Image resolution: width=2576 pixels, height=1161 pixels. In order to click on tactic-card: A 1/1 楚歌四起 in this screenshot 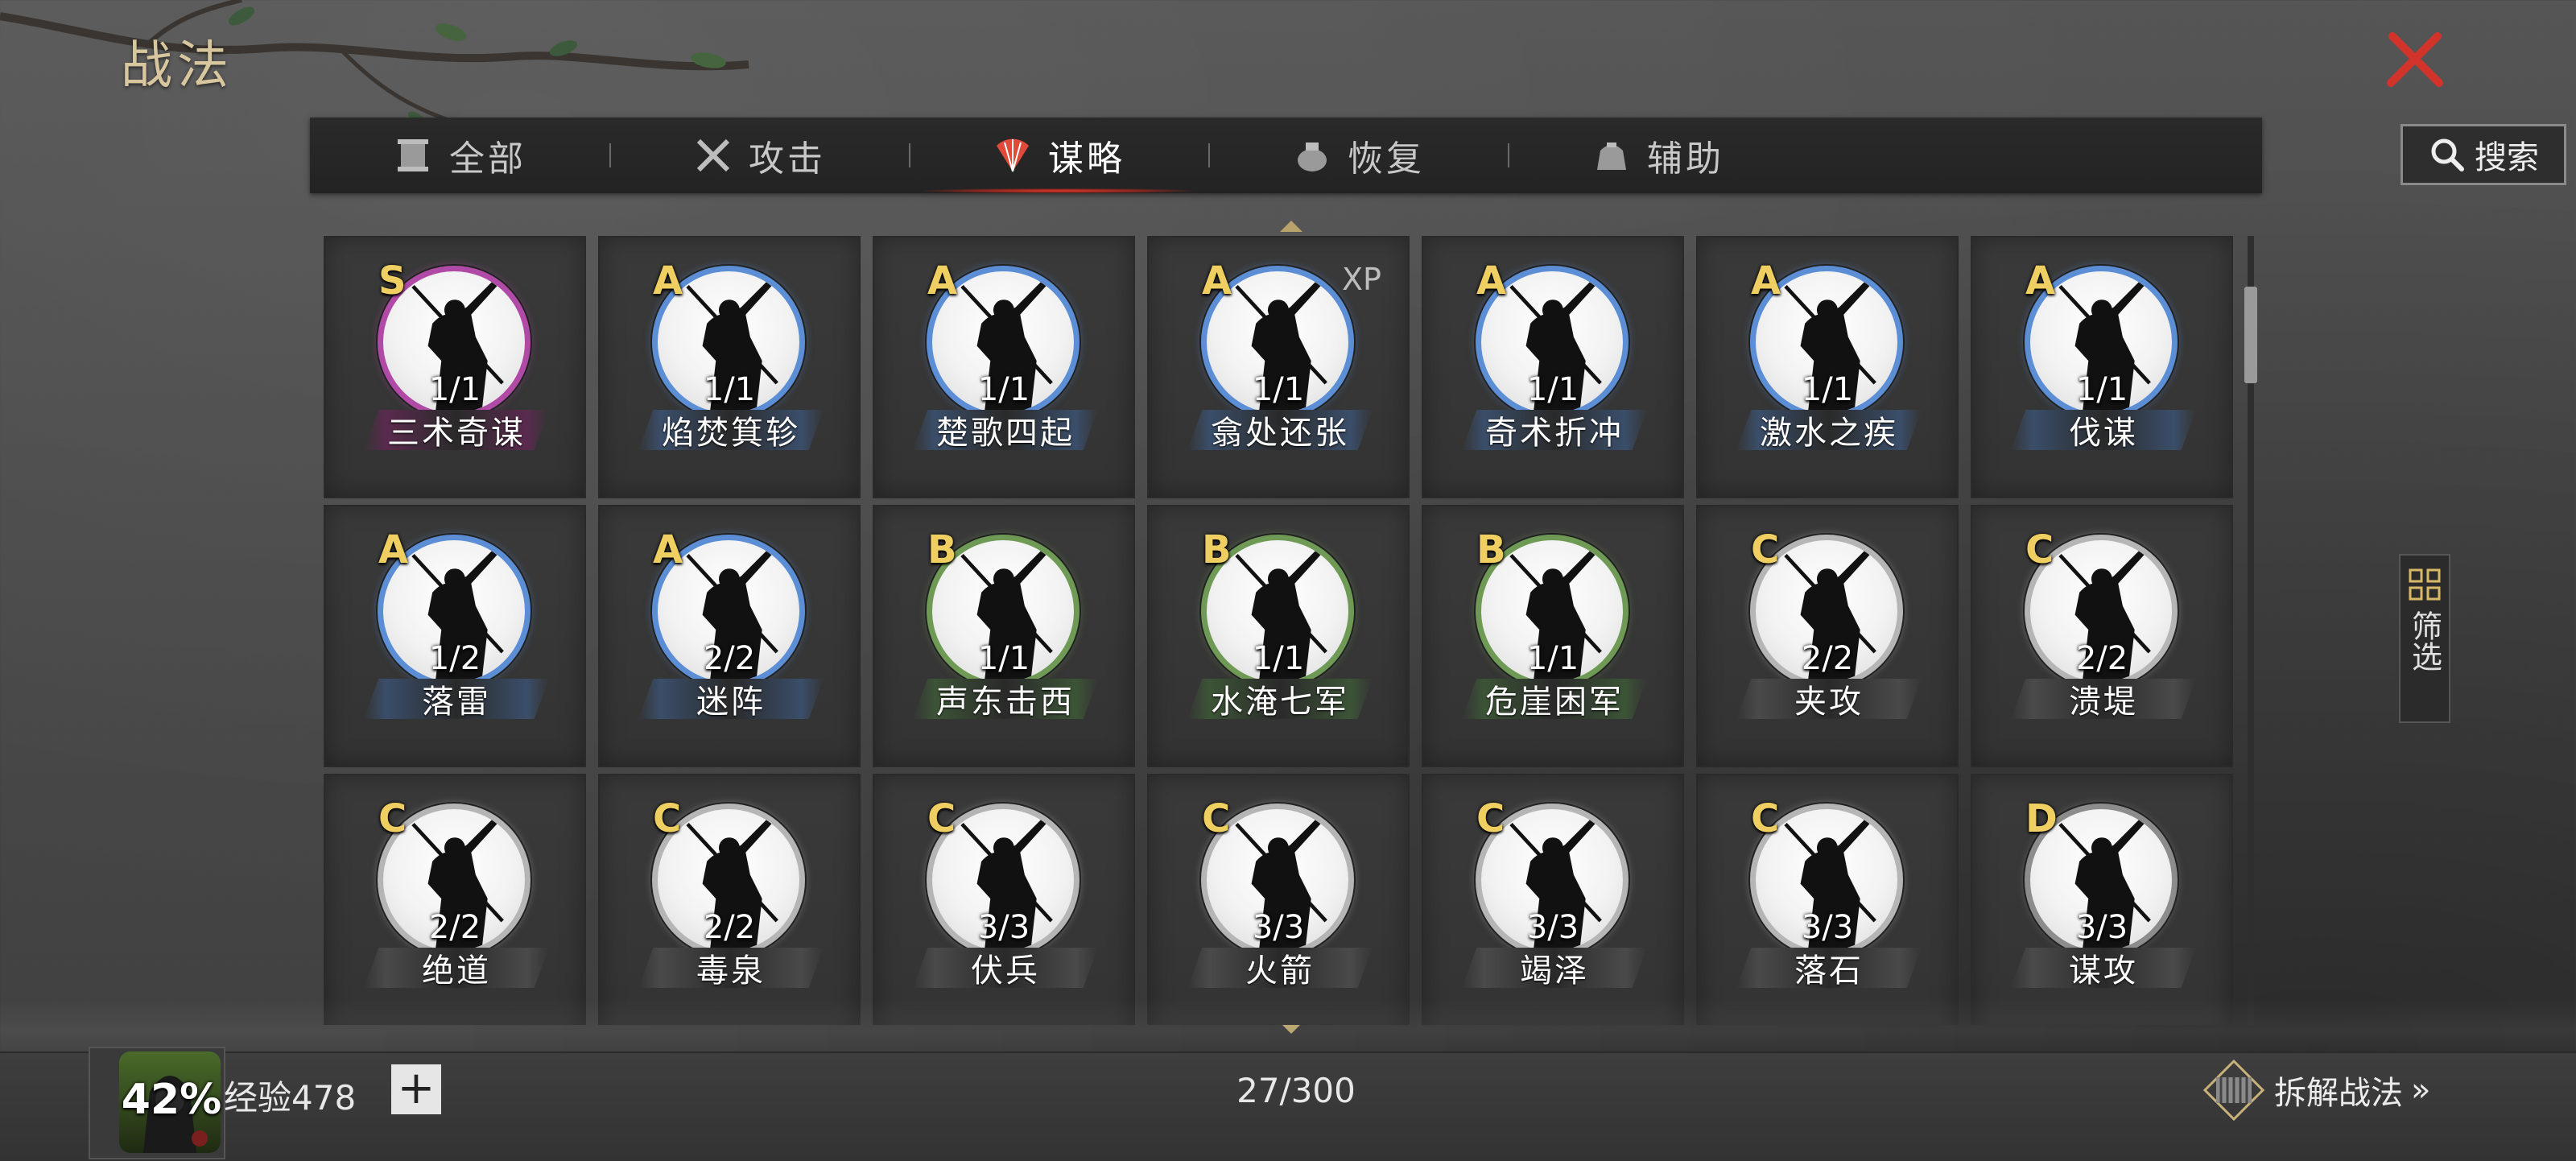, I will do `click(1004, 367)`.